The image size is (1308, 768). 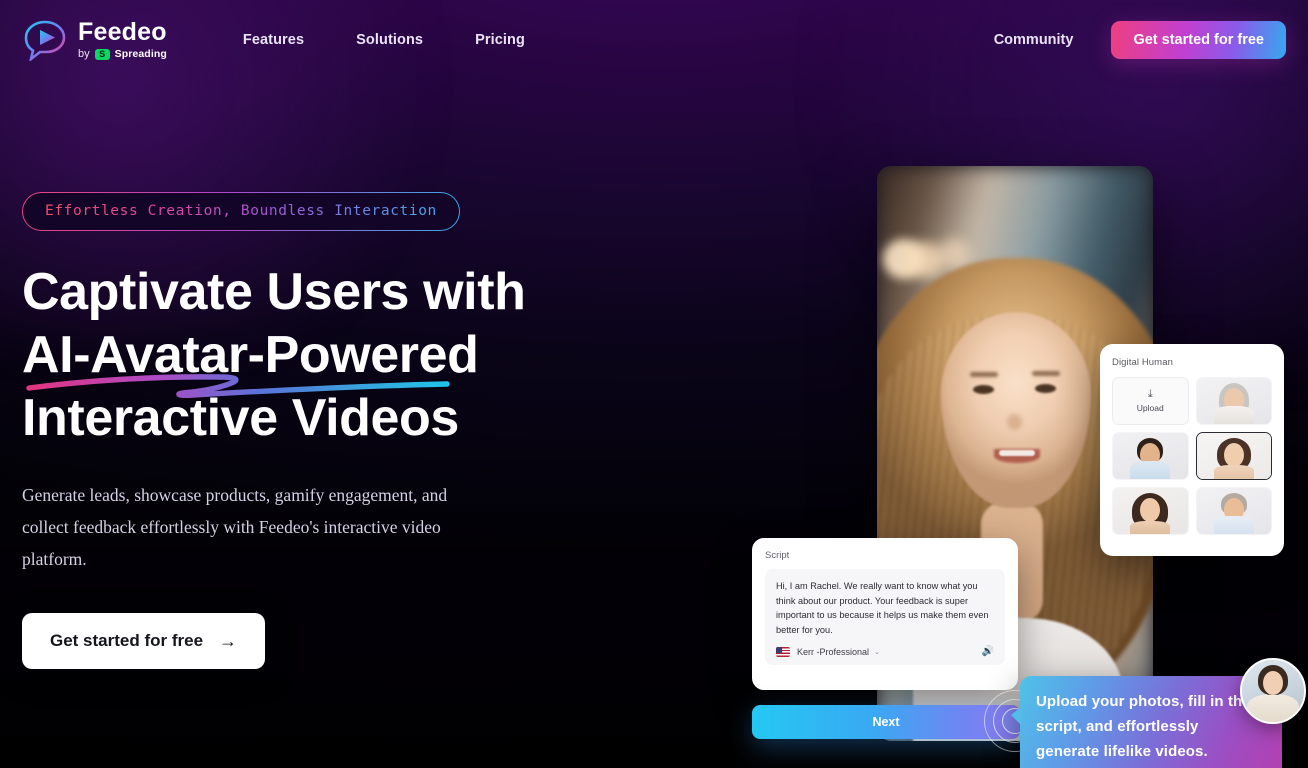 What do you see at coordinates (833, 652) in the screenshot?
I see `voice-select-label: Kerr -Professional` at bounding box center [833, 652].